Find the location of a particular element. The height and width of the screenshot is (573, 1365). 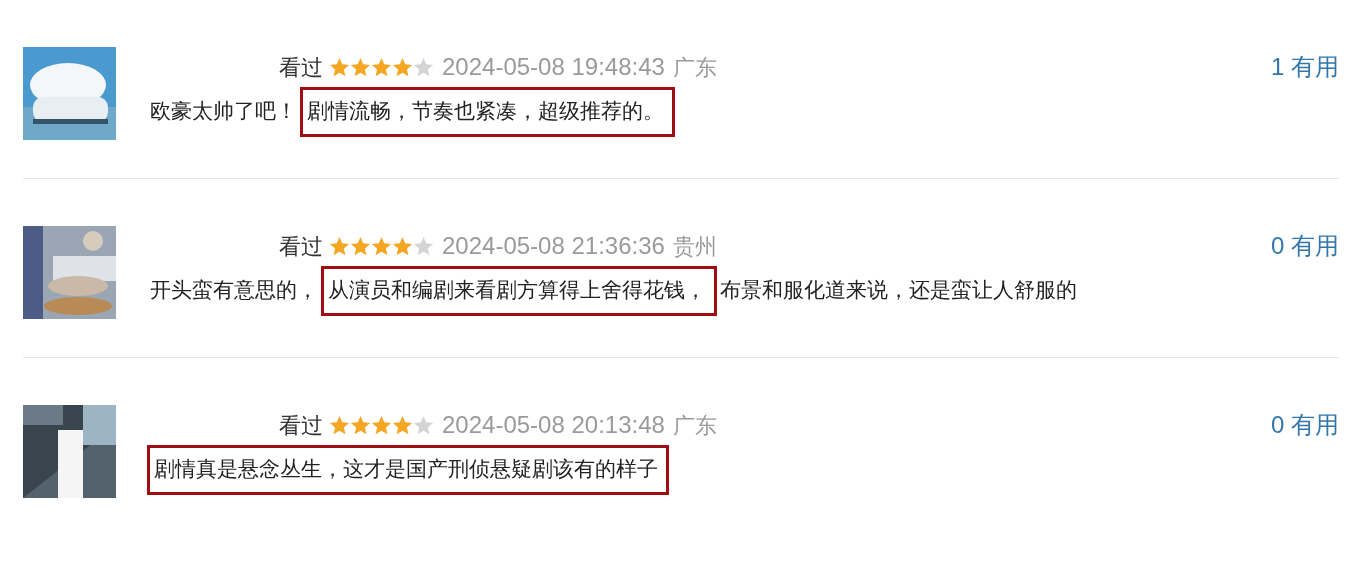

review-time: 2024-05-08 21:36:36 is located at coordinates (553, 246).